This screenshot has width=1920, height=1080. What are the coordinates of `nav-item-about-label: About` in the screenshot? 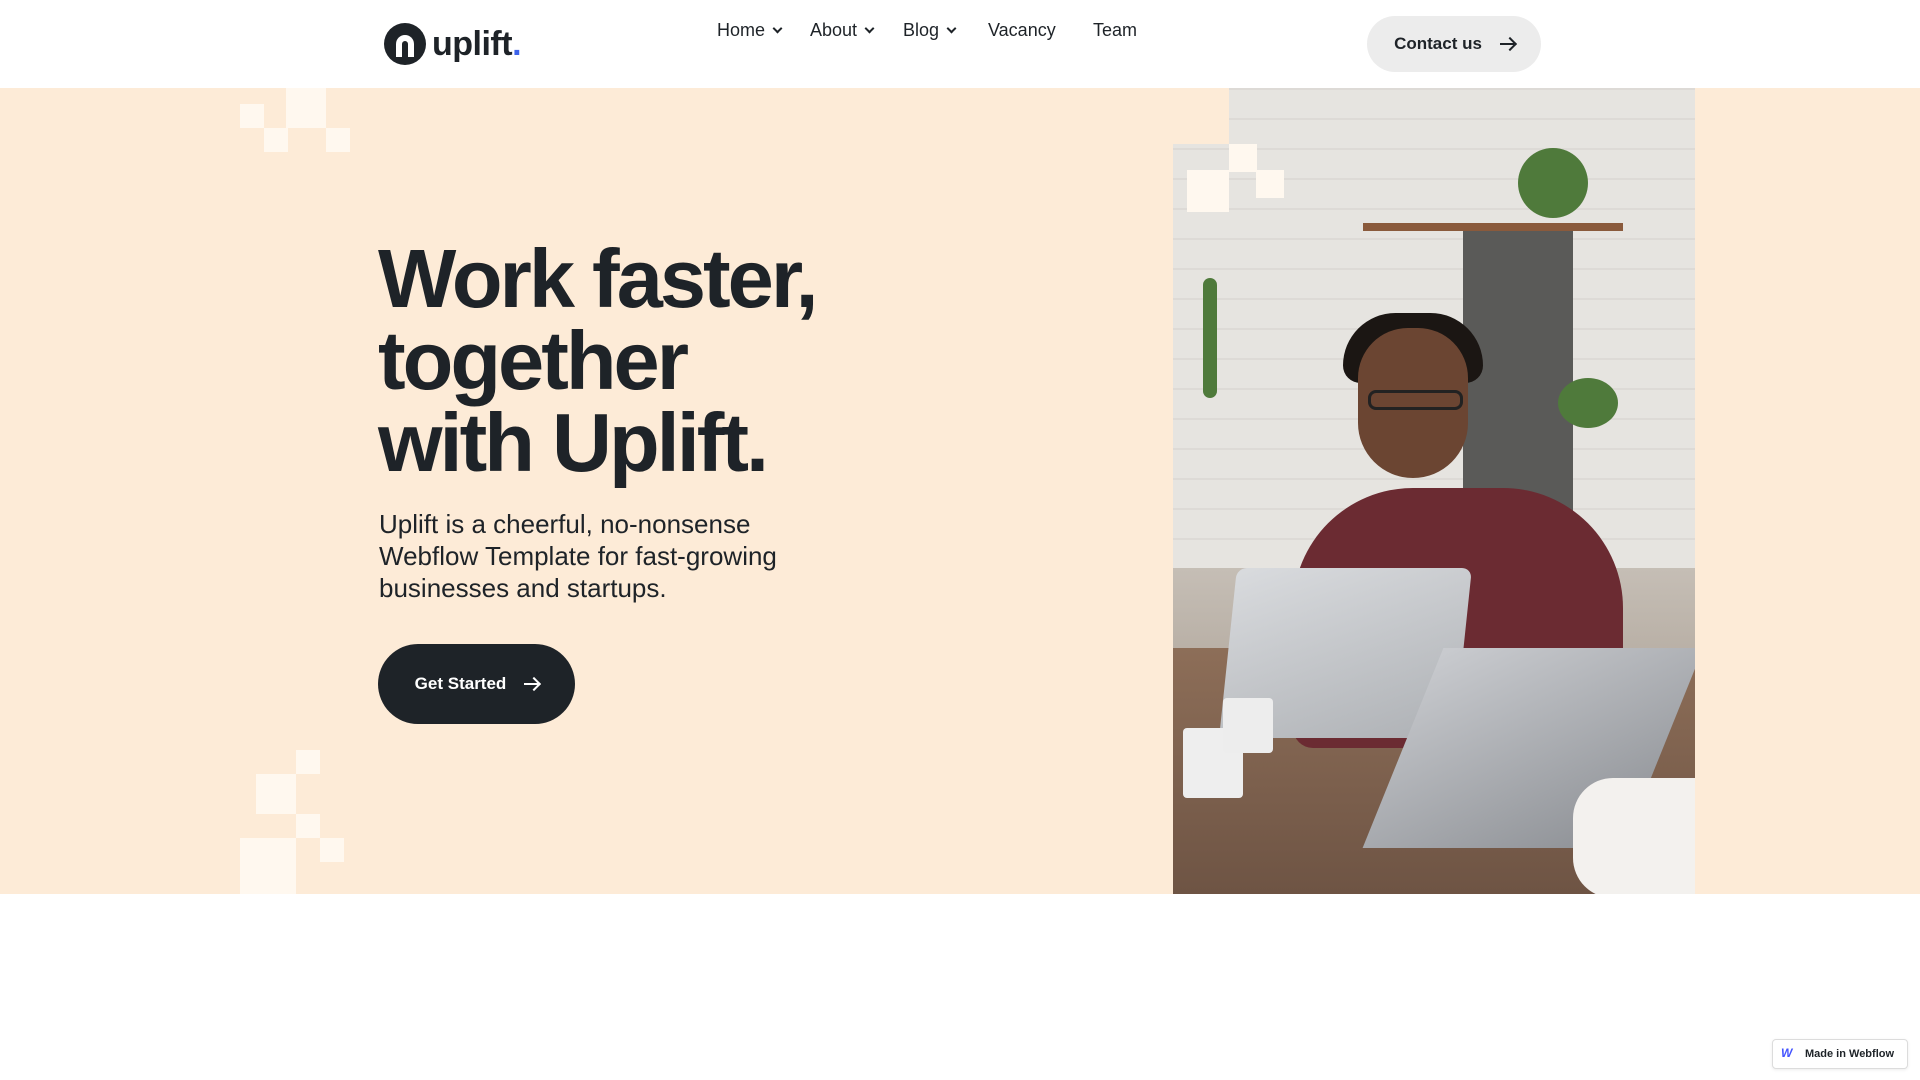 It's located at (834, 29).